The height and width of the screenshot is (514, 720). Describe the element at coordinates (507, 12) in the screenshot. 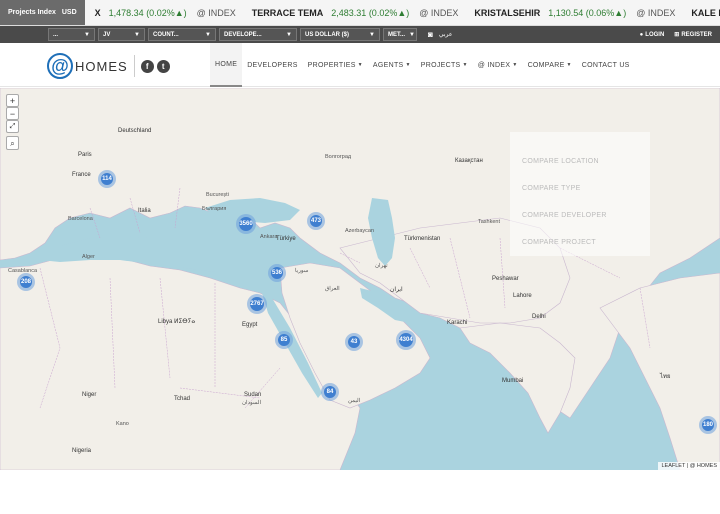

I see `ticker-item-name: KRISTALSEHIR` at that location.